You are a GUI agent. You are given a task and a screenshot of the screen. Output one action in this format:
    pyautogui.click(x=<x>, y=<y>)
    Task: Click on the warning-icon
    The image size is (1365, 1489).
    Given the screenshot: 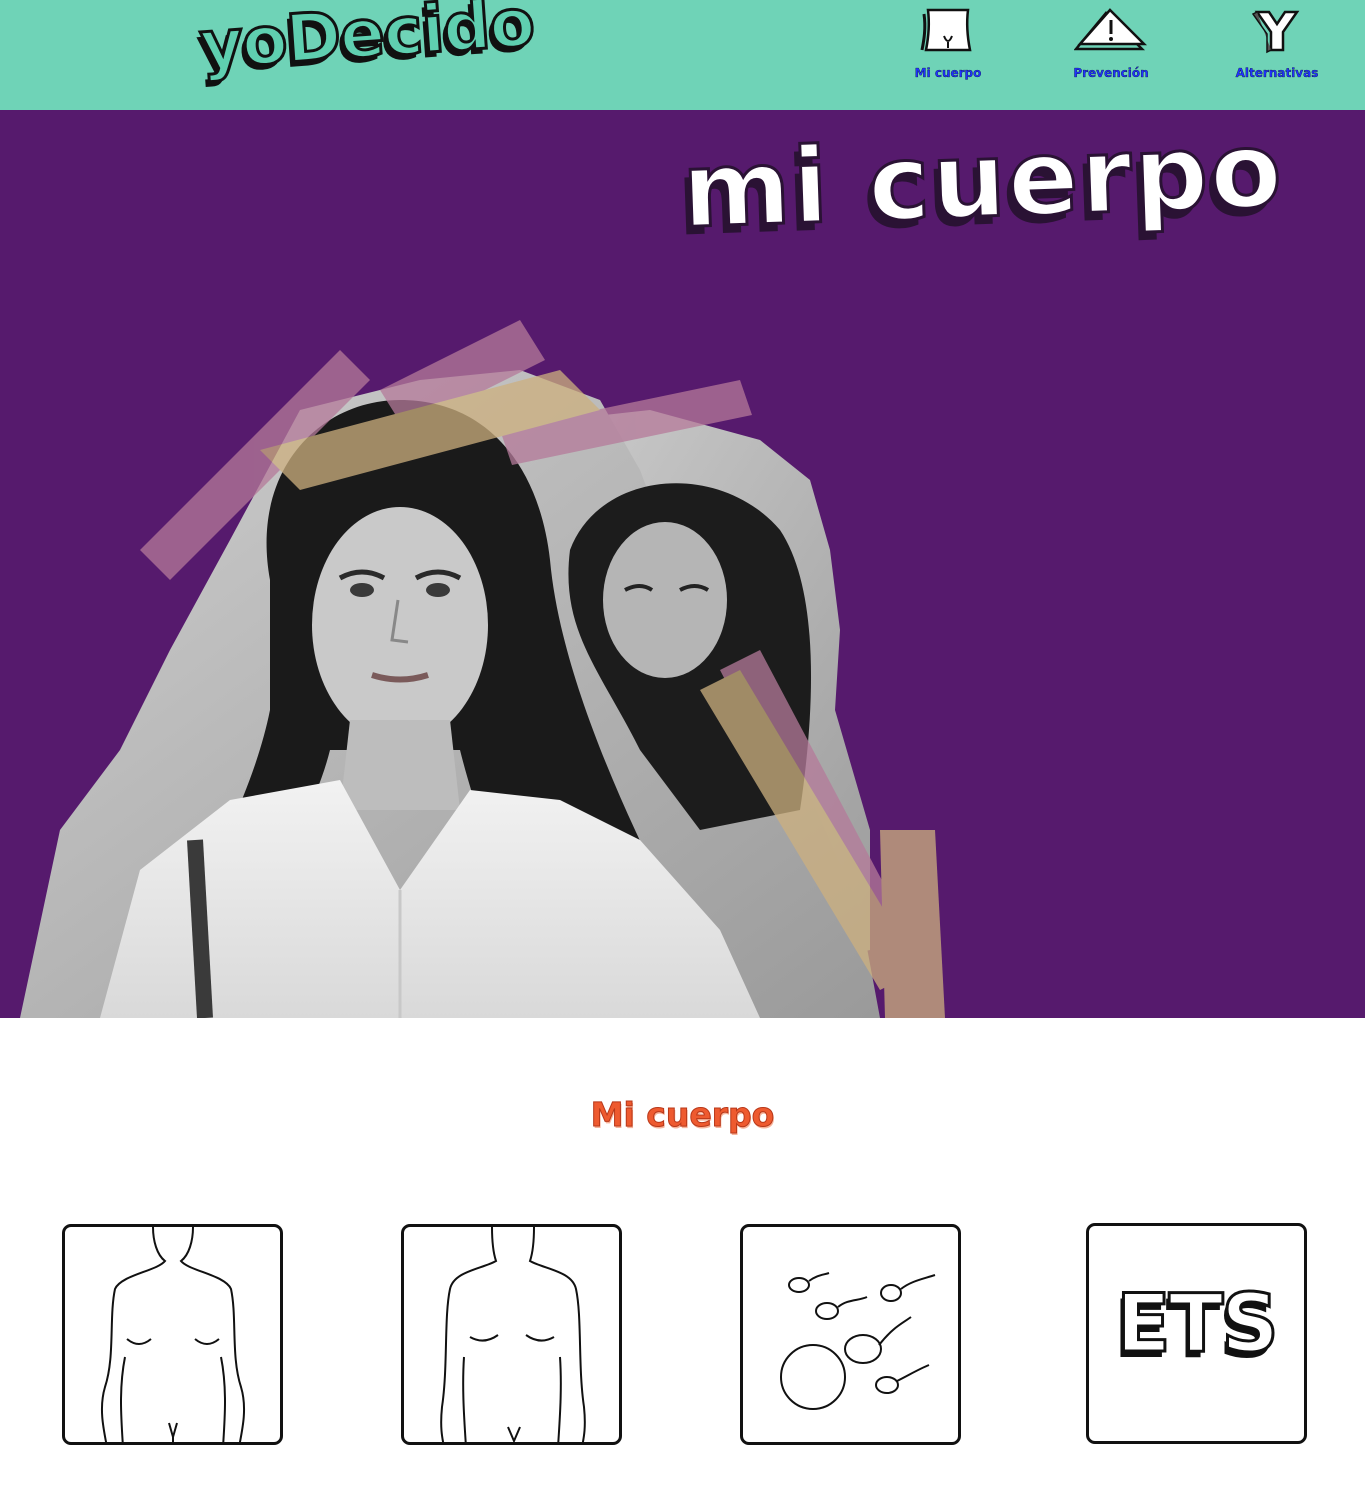 What is the action you would take?
    pyautogui.click(x=1111, y=29)
    